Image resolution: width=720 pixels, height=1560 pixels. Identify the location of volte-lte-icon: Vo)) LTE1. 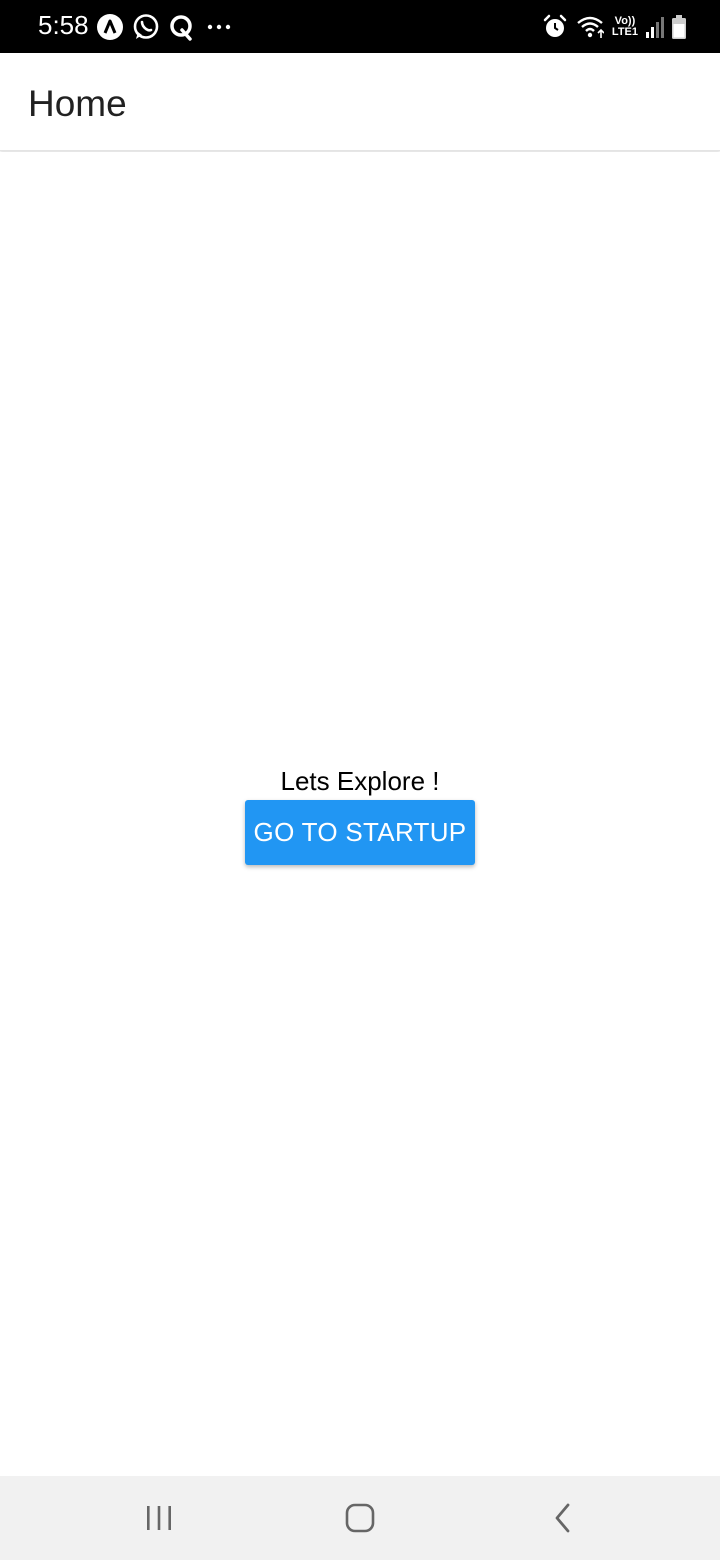
(625, 27).